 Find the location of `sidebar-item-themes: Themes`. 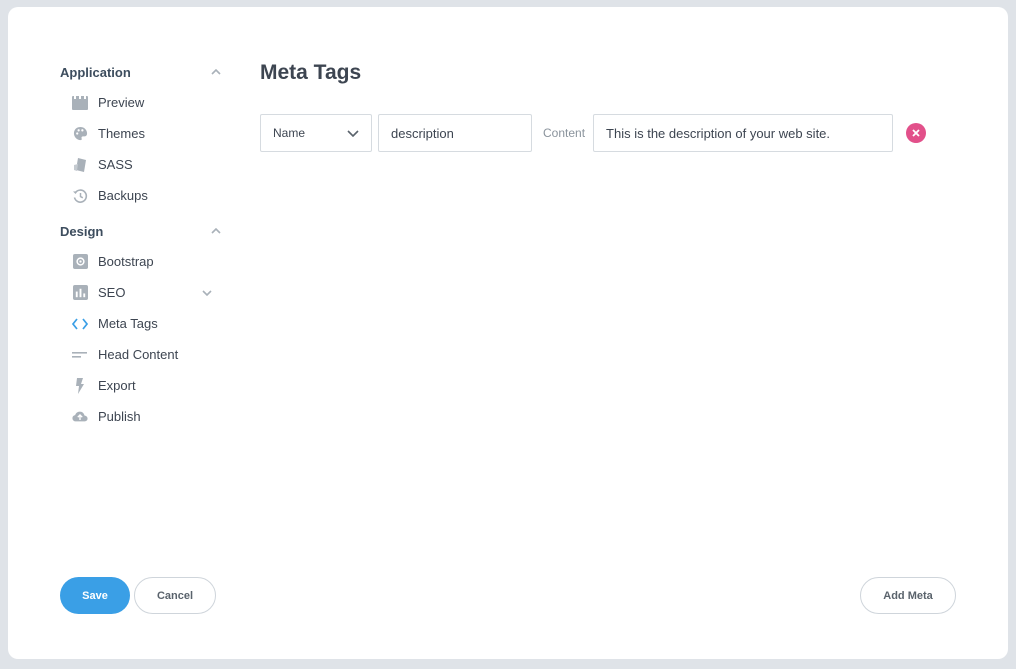

sidebar-item-themes: Themes is located at coordinates (142, 133).